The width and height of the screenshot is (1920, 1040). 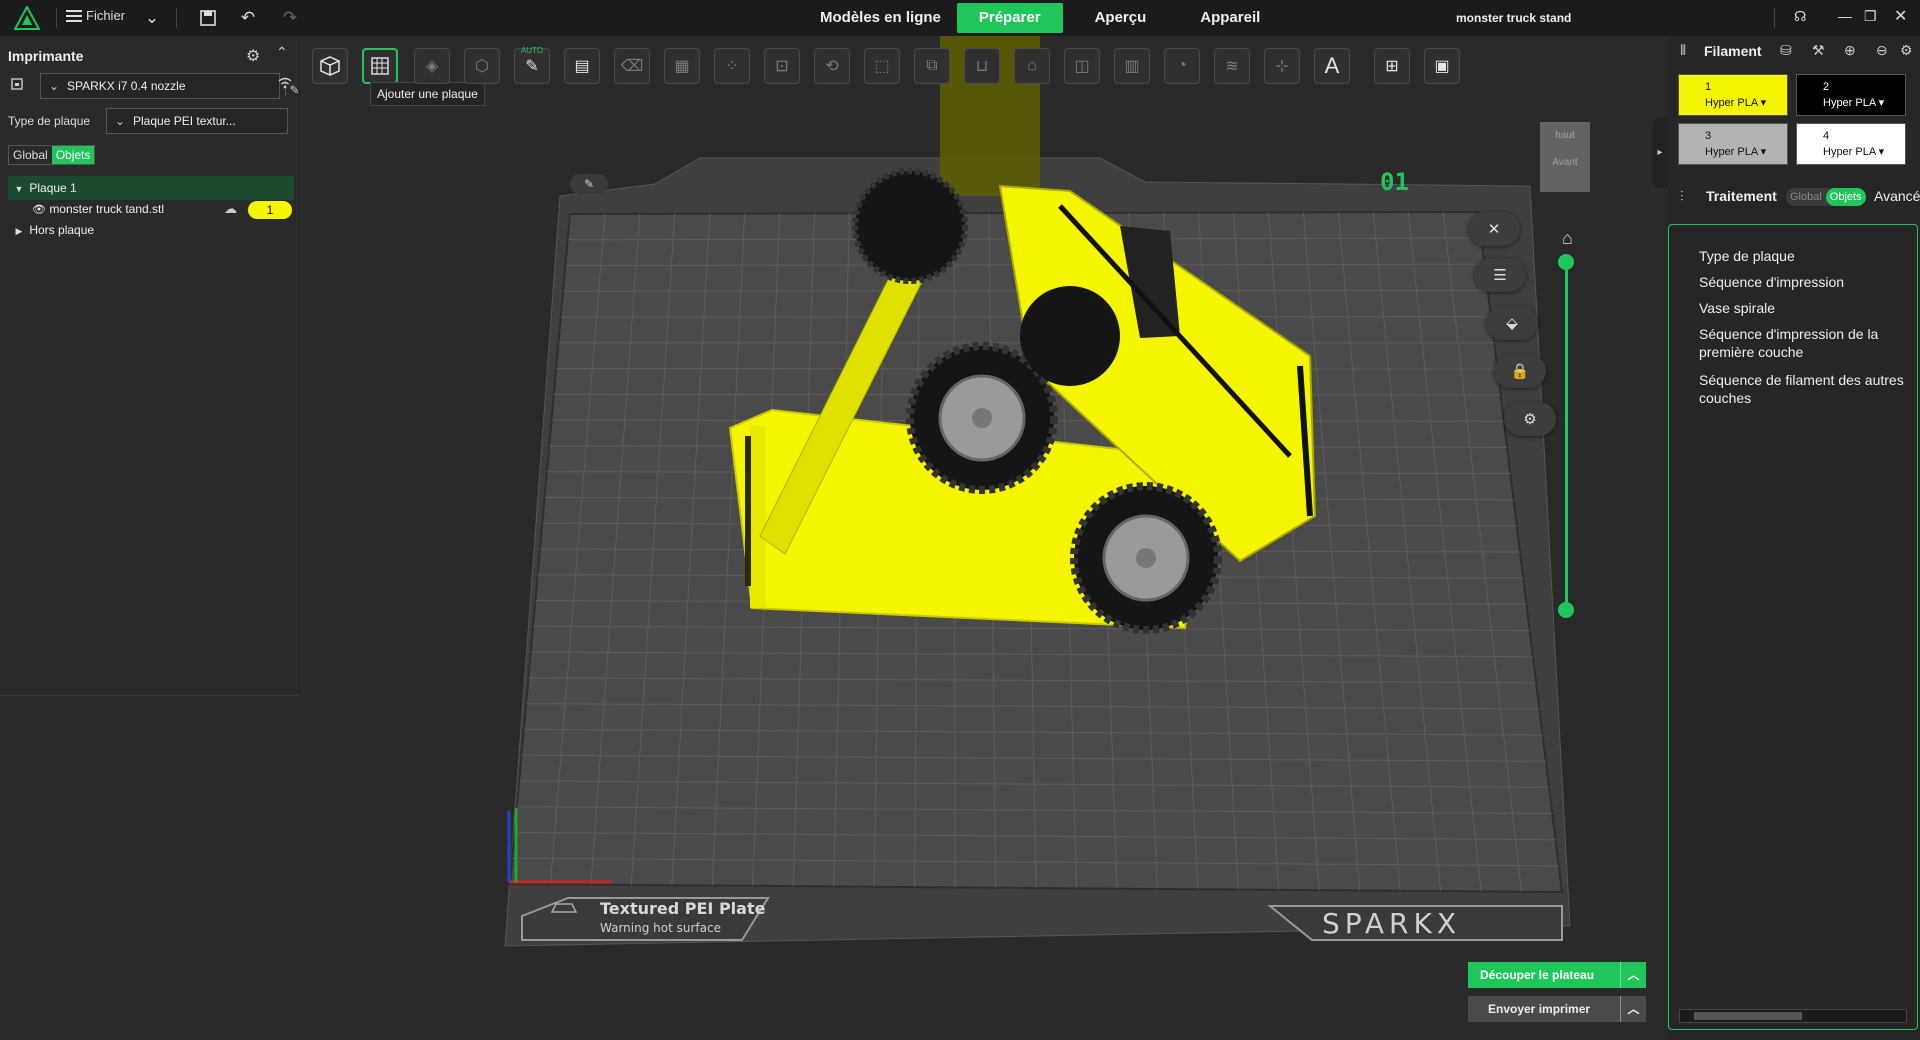 I want to click on sync-filament-icon: ⛁, so click(x=1786, y=50).